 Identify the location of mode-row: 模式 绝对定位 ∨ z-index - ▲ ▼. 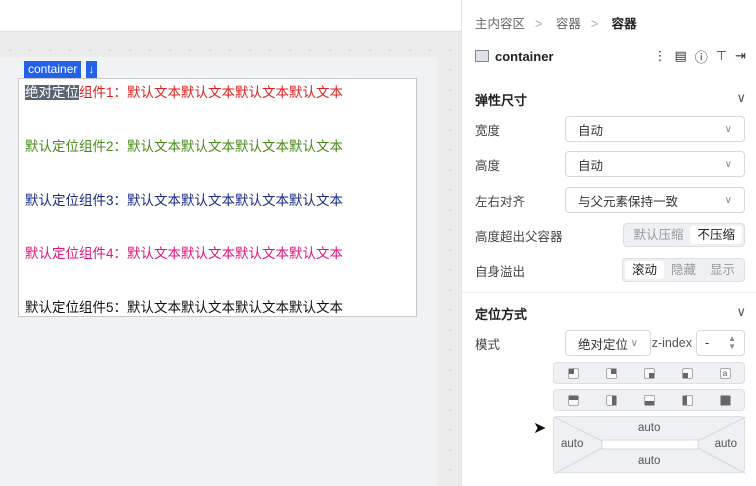
(610, 343).